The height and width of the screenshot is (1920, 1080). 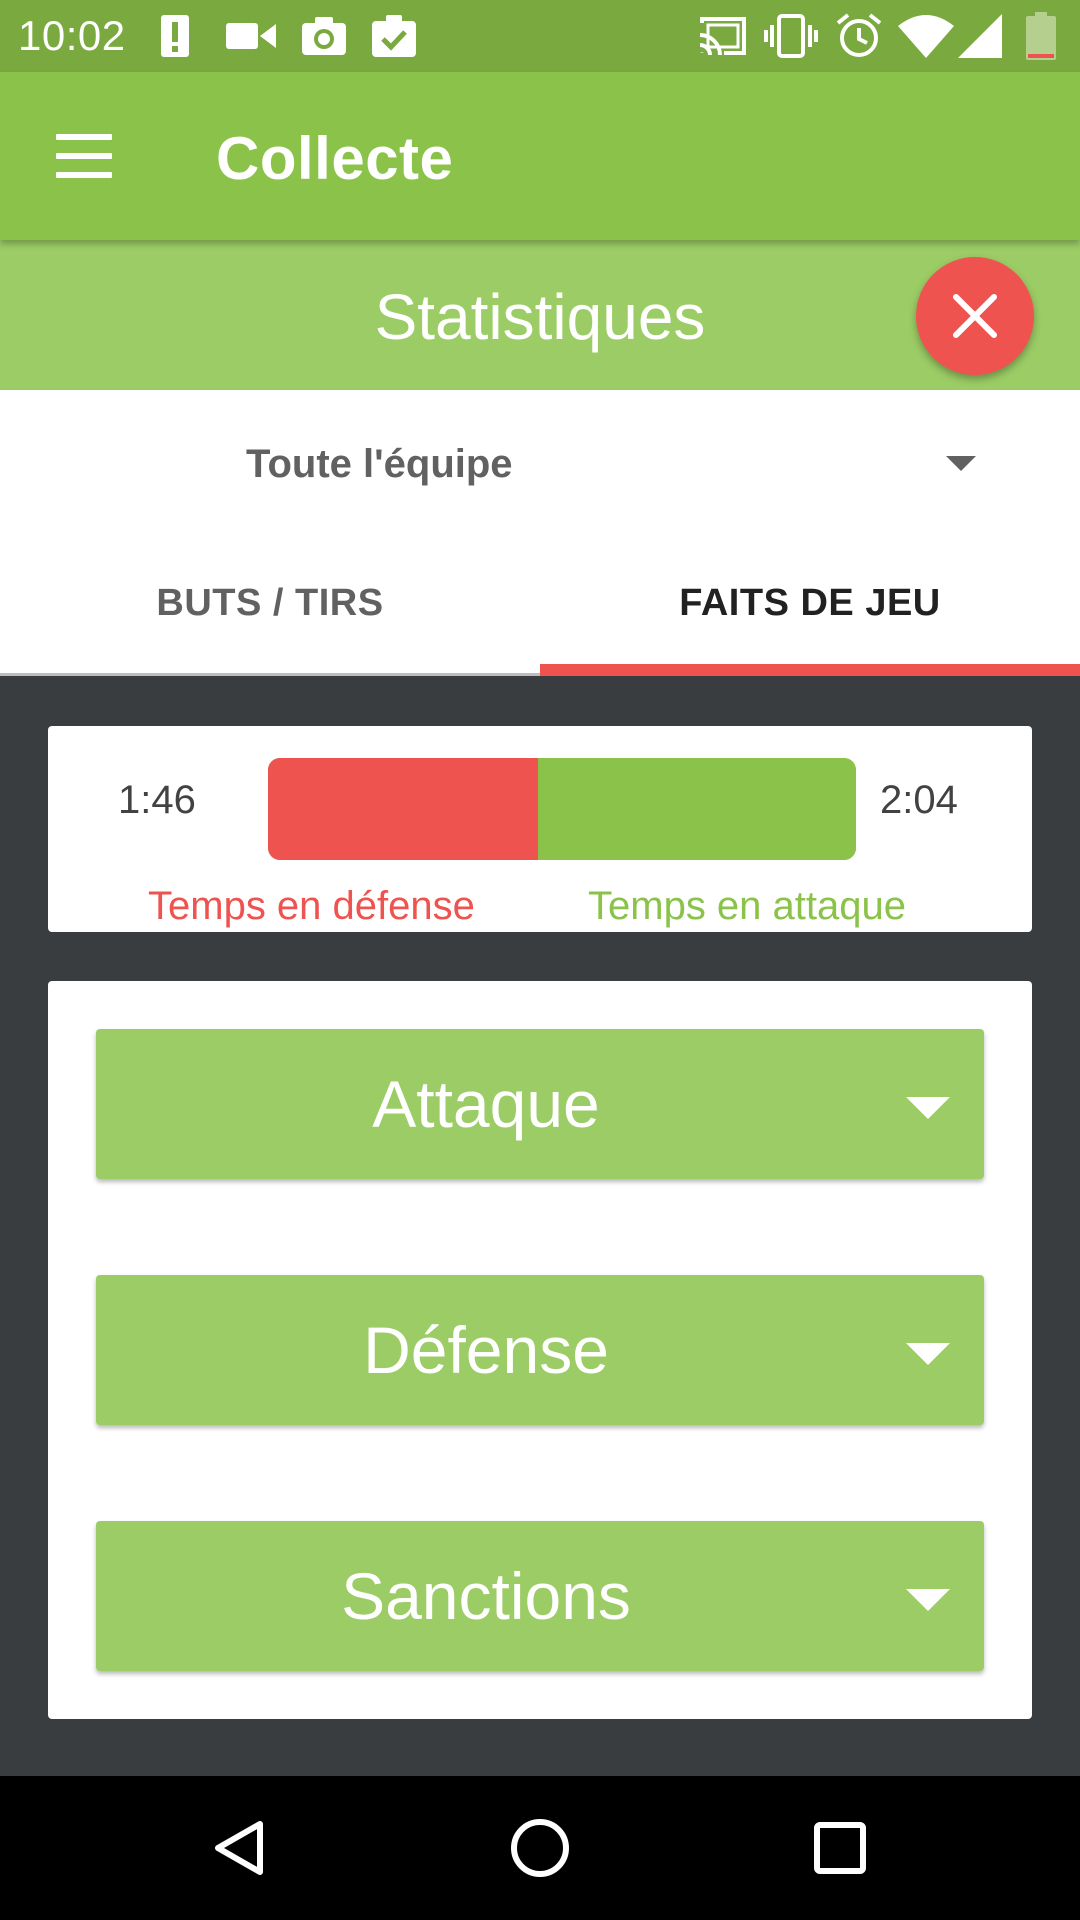 What do you see at coordinates (791, 36) in the screenshot?
I see `vibrate-icon` at bounding box center [791, 36].